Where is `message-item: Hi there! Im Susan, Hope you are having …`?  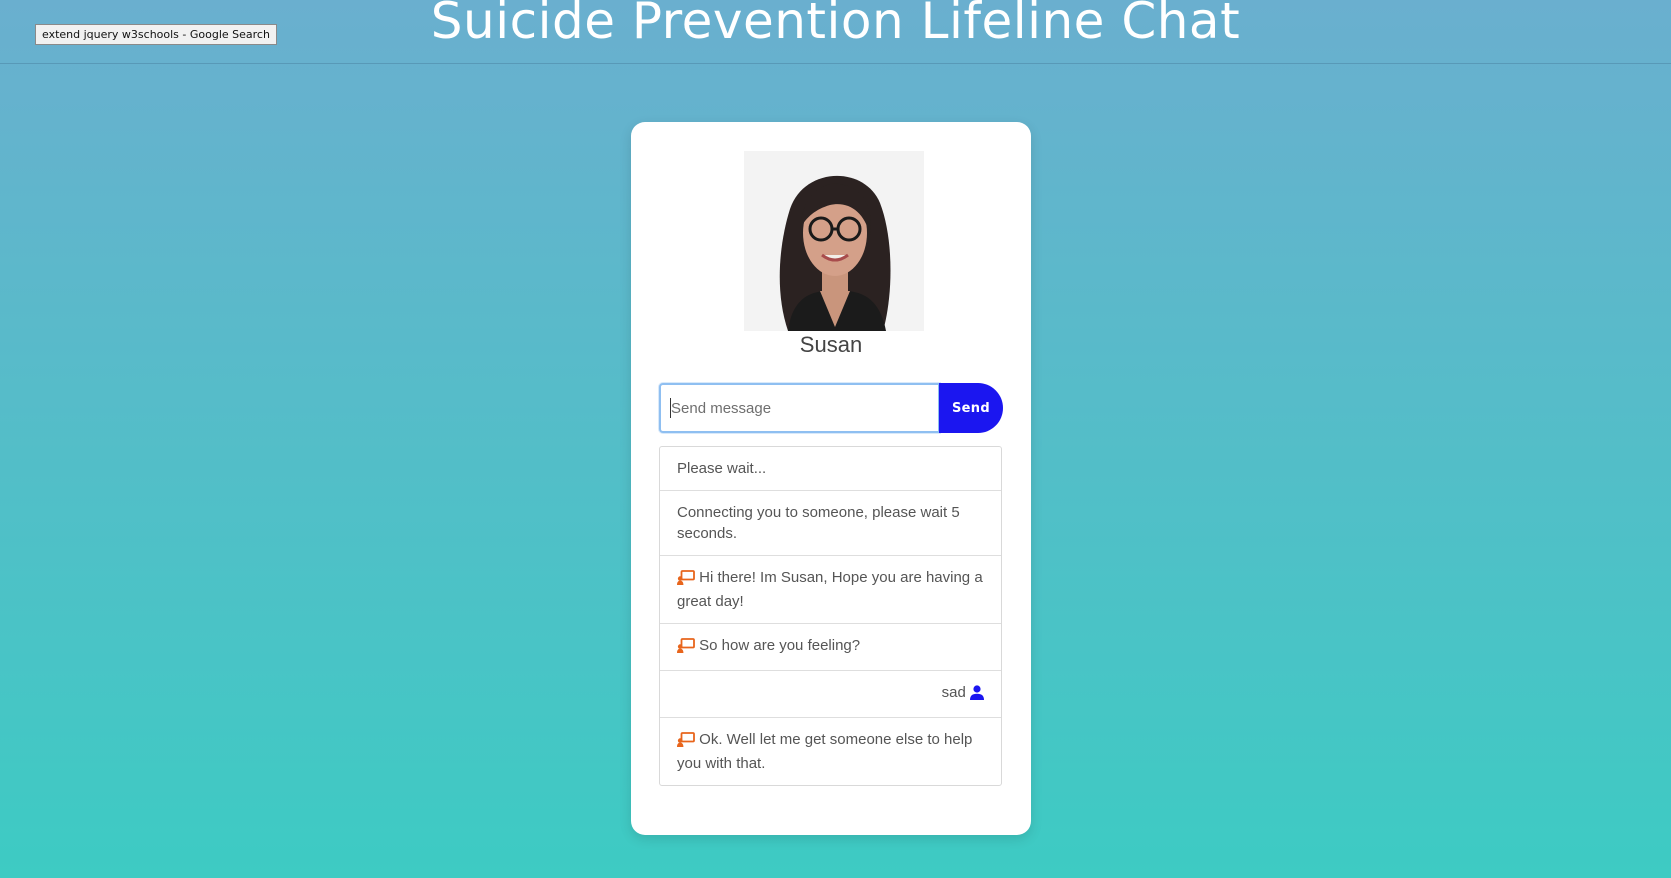
message-item: Hi there! Im Susan, Hope you are having … is located at coordinates (830, 590).